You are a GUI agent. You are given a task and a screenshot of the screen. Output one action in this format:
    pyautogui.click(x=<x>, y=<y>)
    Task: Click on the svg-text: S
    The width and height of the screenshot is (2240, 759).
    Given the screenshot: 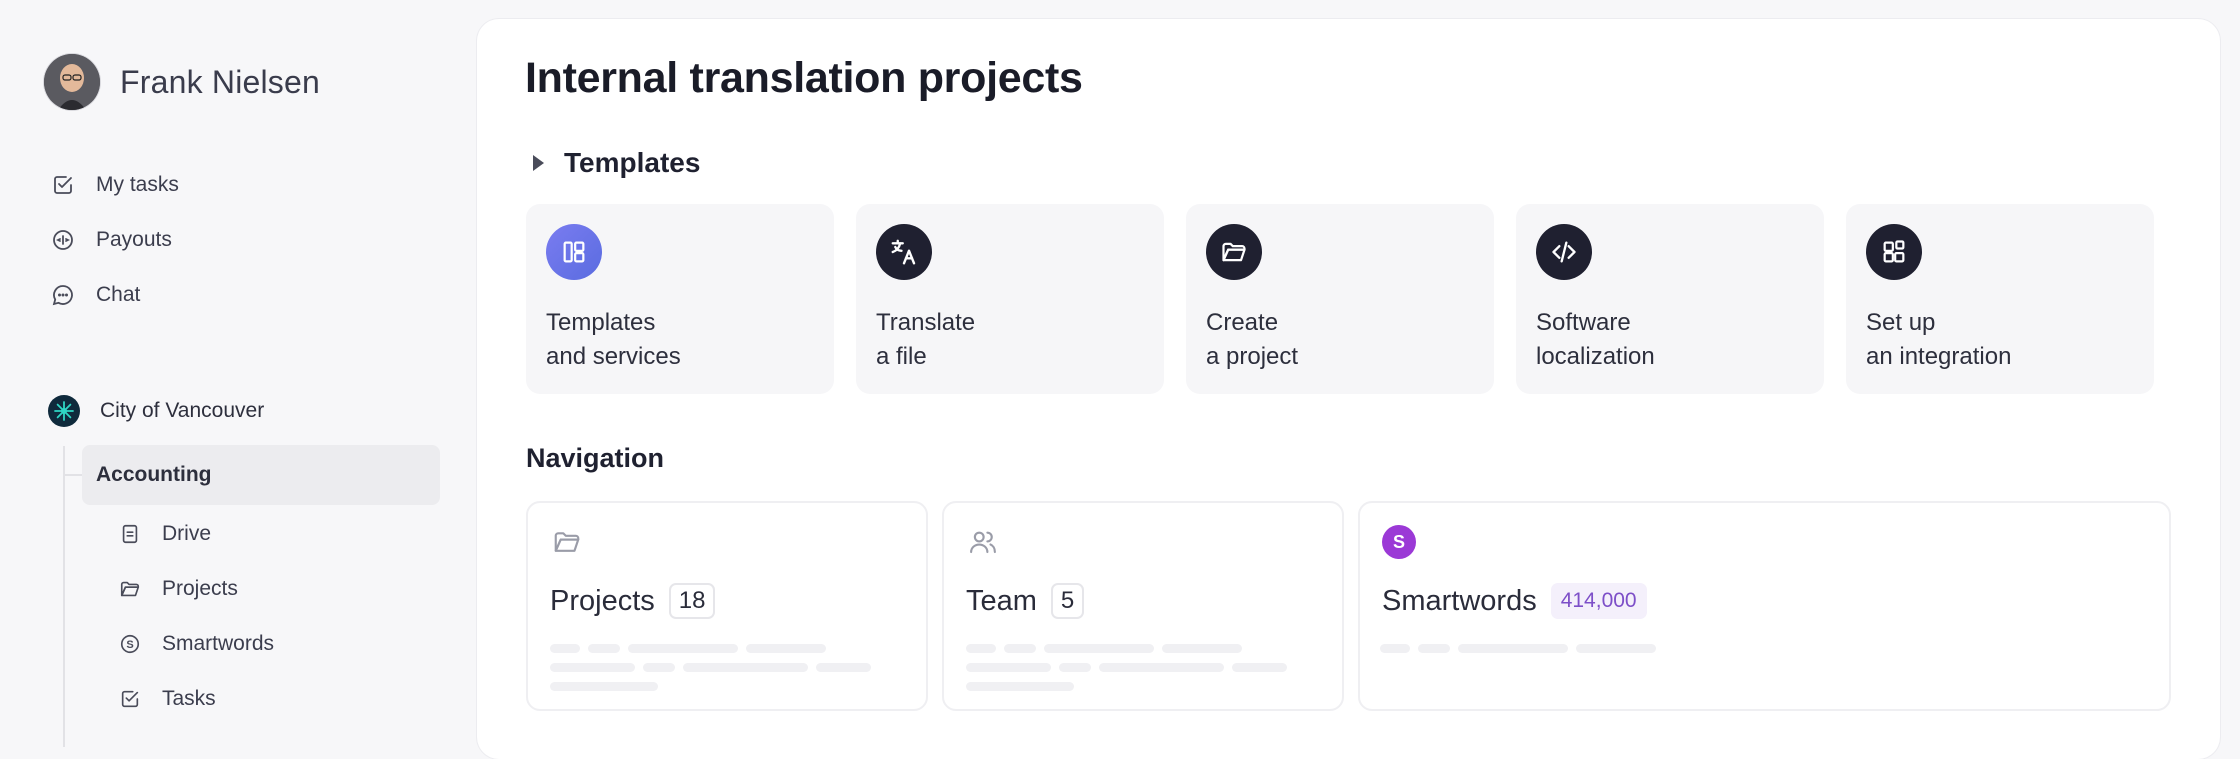 What is the action you would take?
    pyautogui.click(x=129, y=645)
    